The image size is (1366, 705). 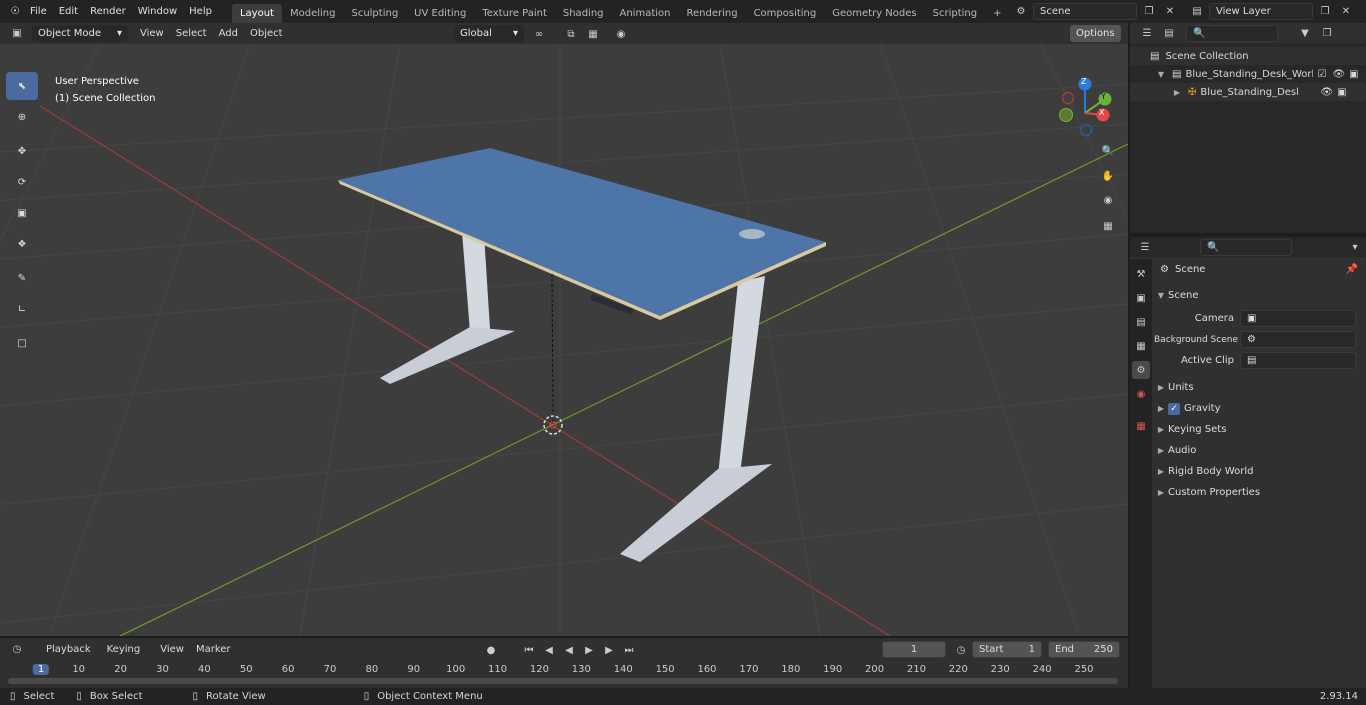 I want to click on tab-uv-editing: UV Editing, so click(x=440, y=13).